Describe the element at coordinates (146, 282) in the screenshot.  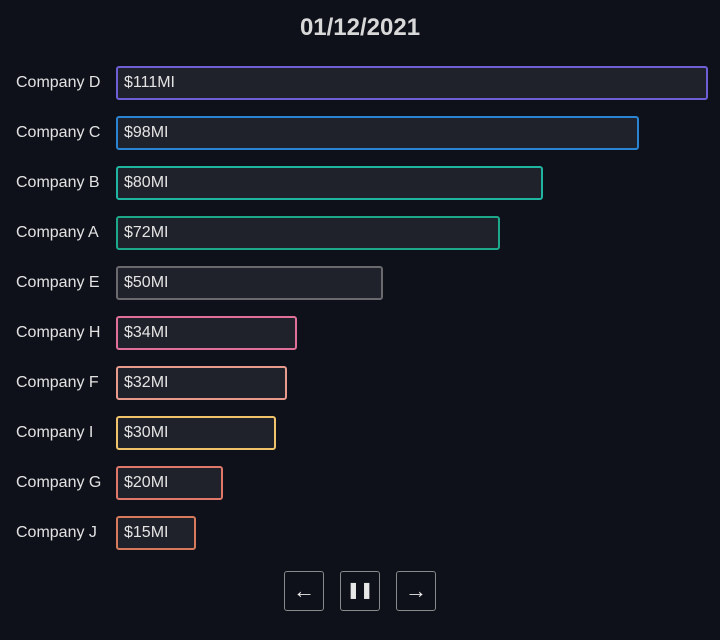
I see `bar-value-label: $50MI` at that location.